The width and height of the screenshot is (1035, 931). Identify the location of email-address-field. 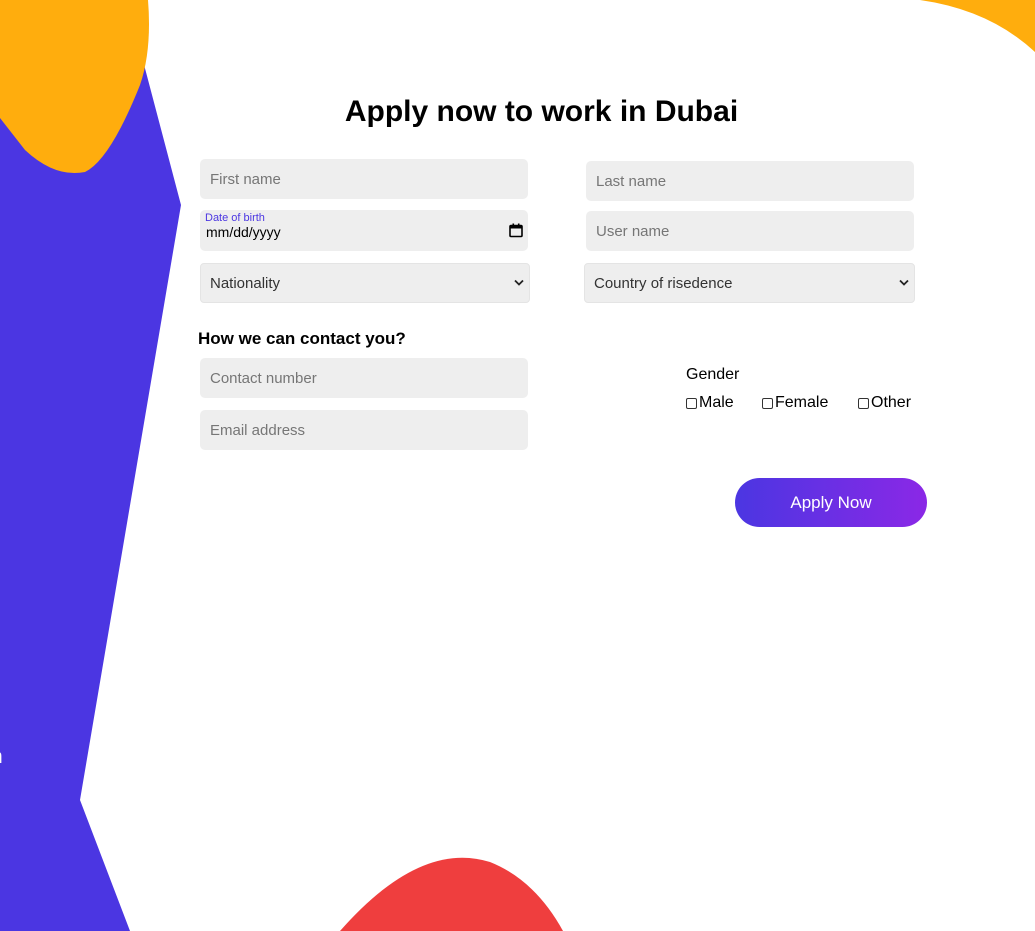
(364, 430).